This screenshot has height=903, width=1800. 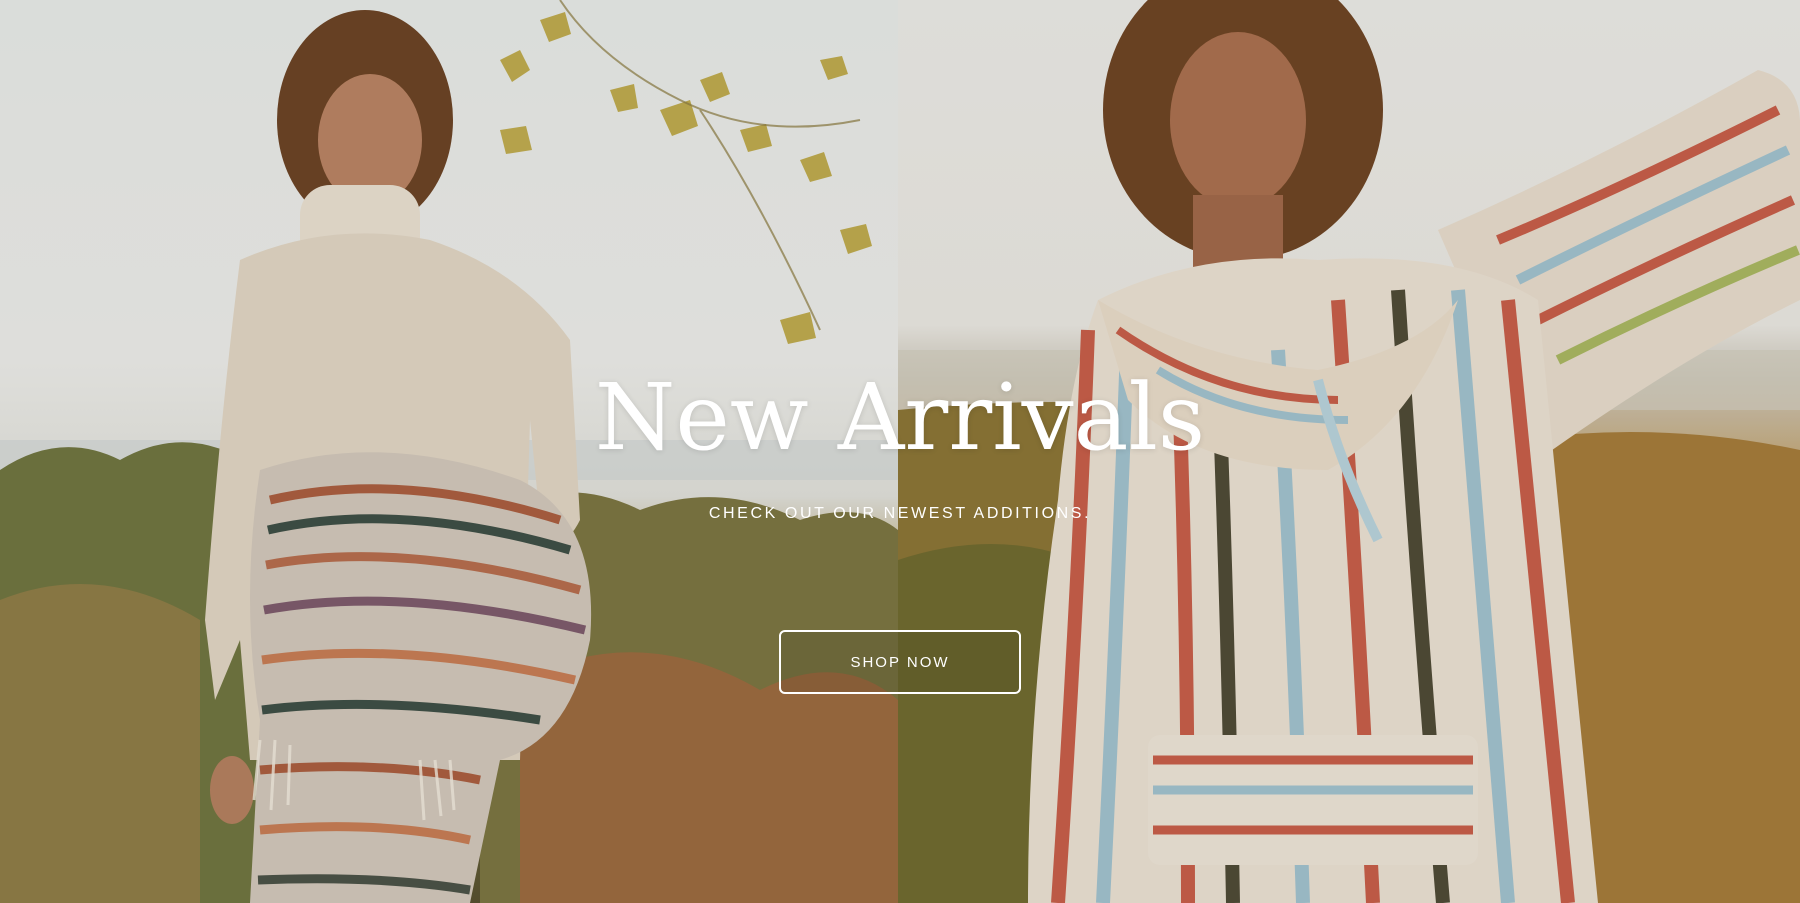 I want to click on shop-now-button: SHOP NOW, so click(x=900, y=662).